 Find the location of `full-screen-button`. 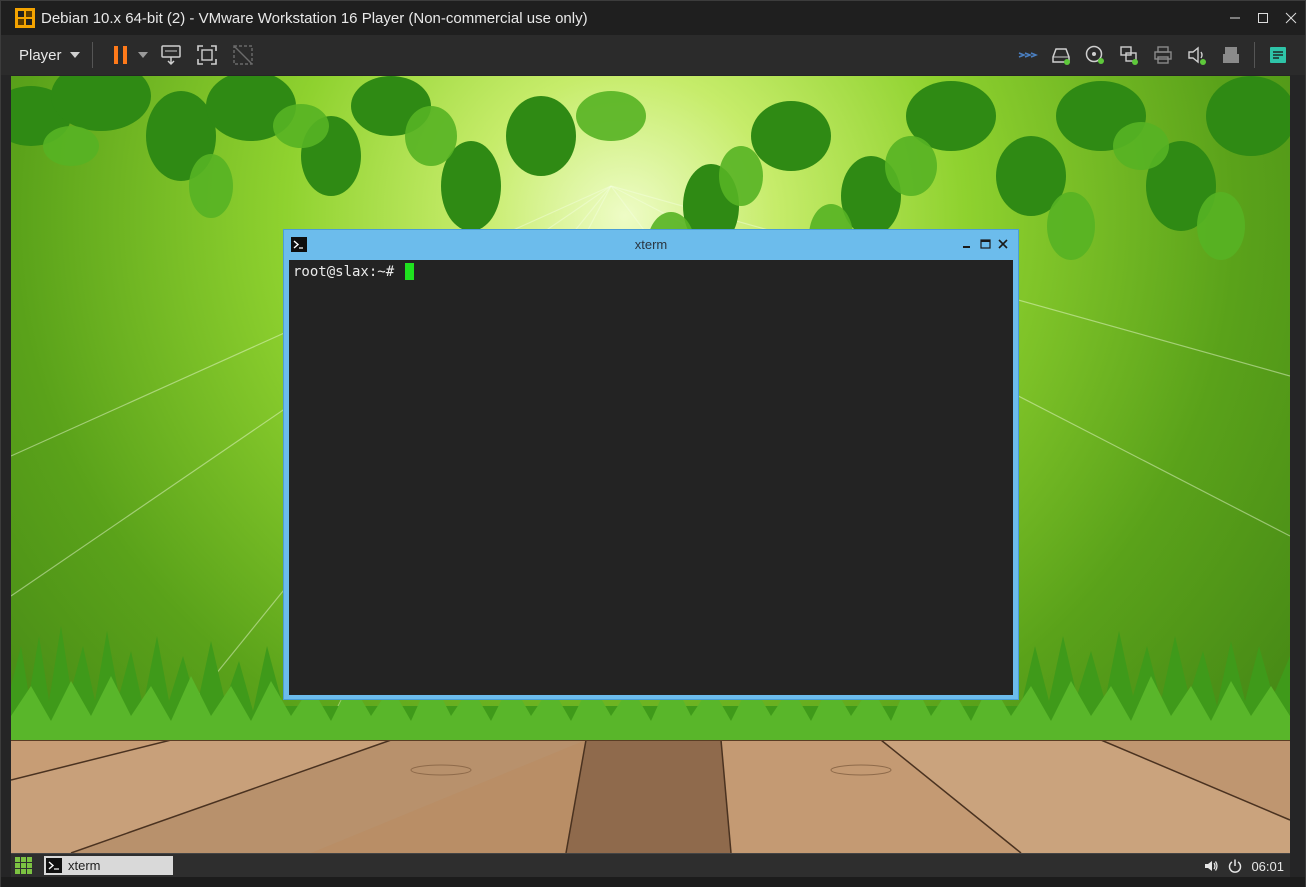

full-screen-button is located at coordinates (207, 55).